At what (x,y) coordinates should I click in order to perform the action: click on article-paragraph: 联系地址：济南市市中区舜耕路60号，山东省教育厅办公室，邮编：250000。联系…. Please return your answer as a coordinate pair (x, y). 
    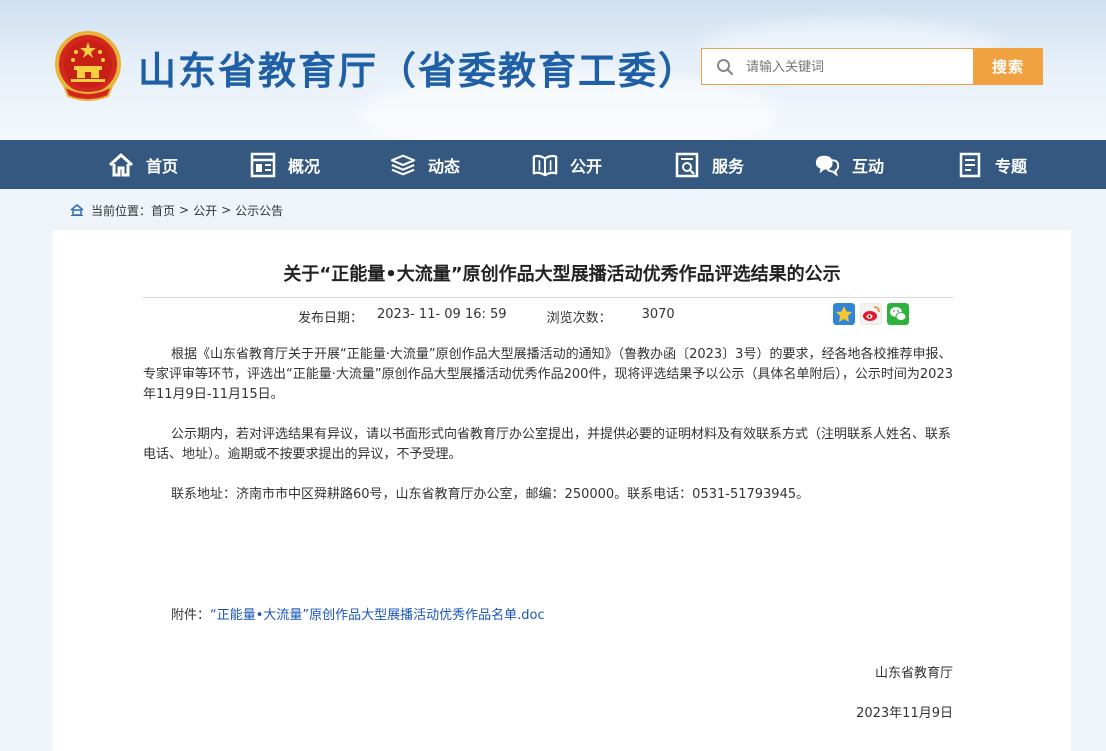
    Looking at the image, I should click on (490, 494).